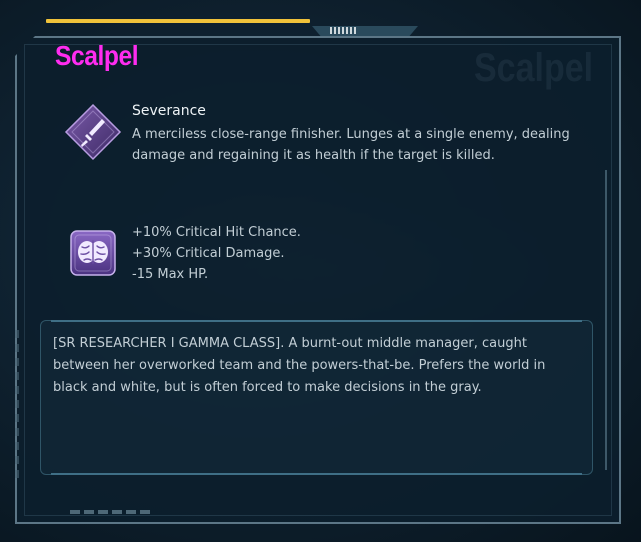 The height and width of the screenshot is (542, 641). Describe the element at coordinates (93, 132) in the screenshot. I see `dagger-icon` at that location.